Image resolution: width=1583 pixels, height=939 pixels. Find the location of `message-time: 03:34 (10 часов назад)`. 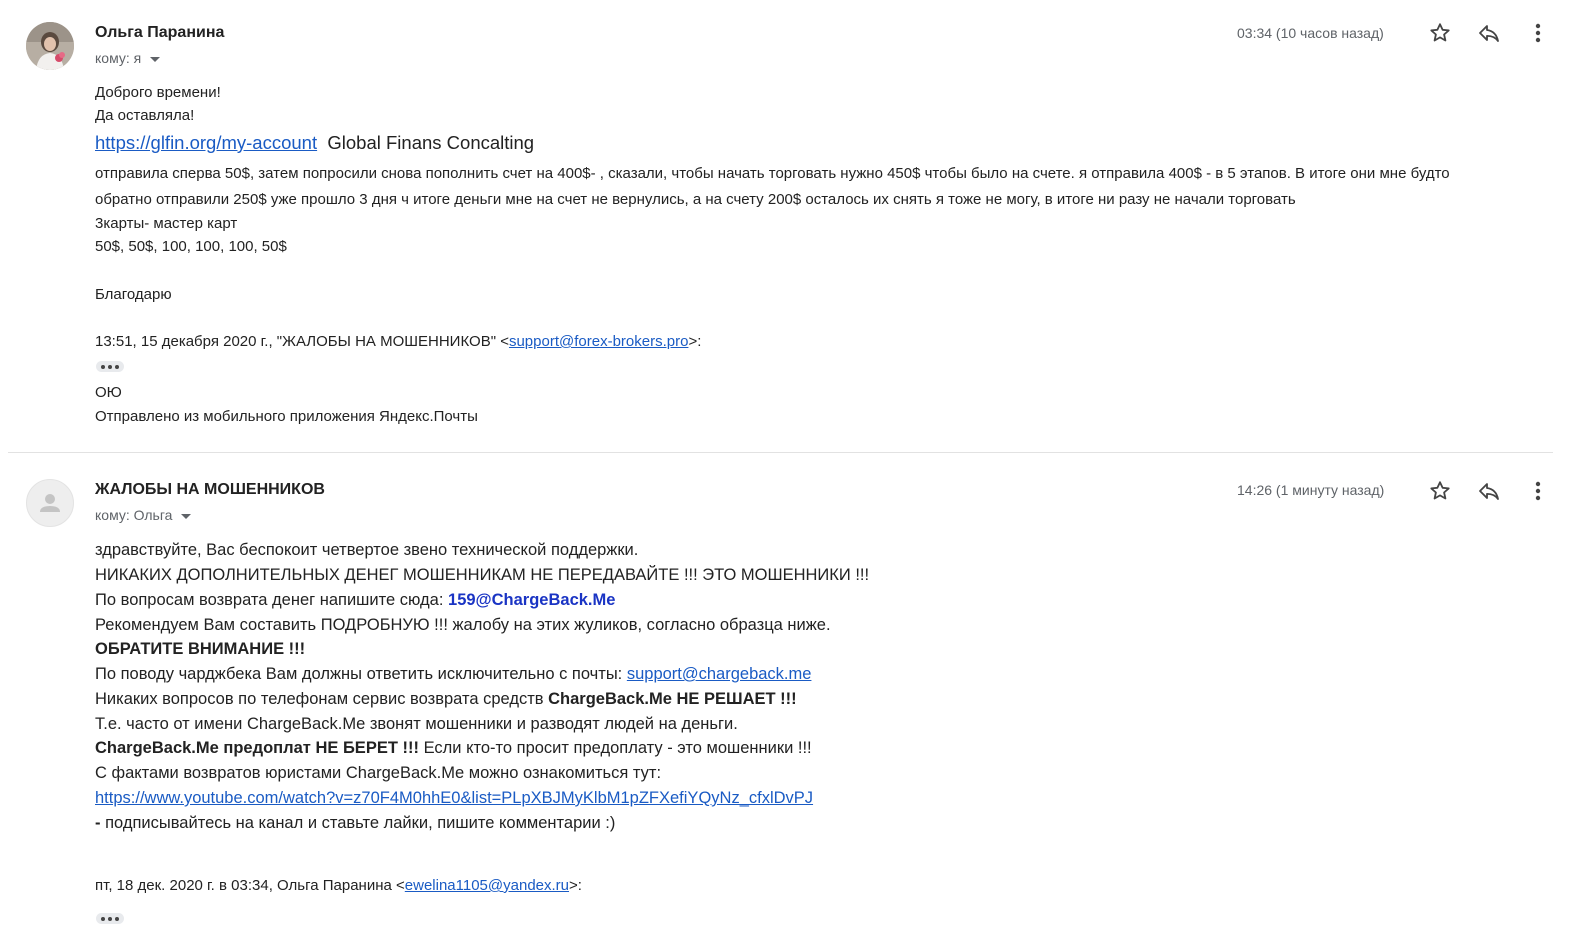

message-time: 03:34 (10 часов назад) is located at coordinates (1310, 33).